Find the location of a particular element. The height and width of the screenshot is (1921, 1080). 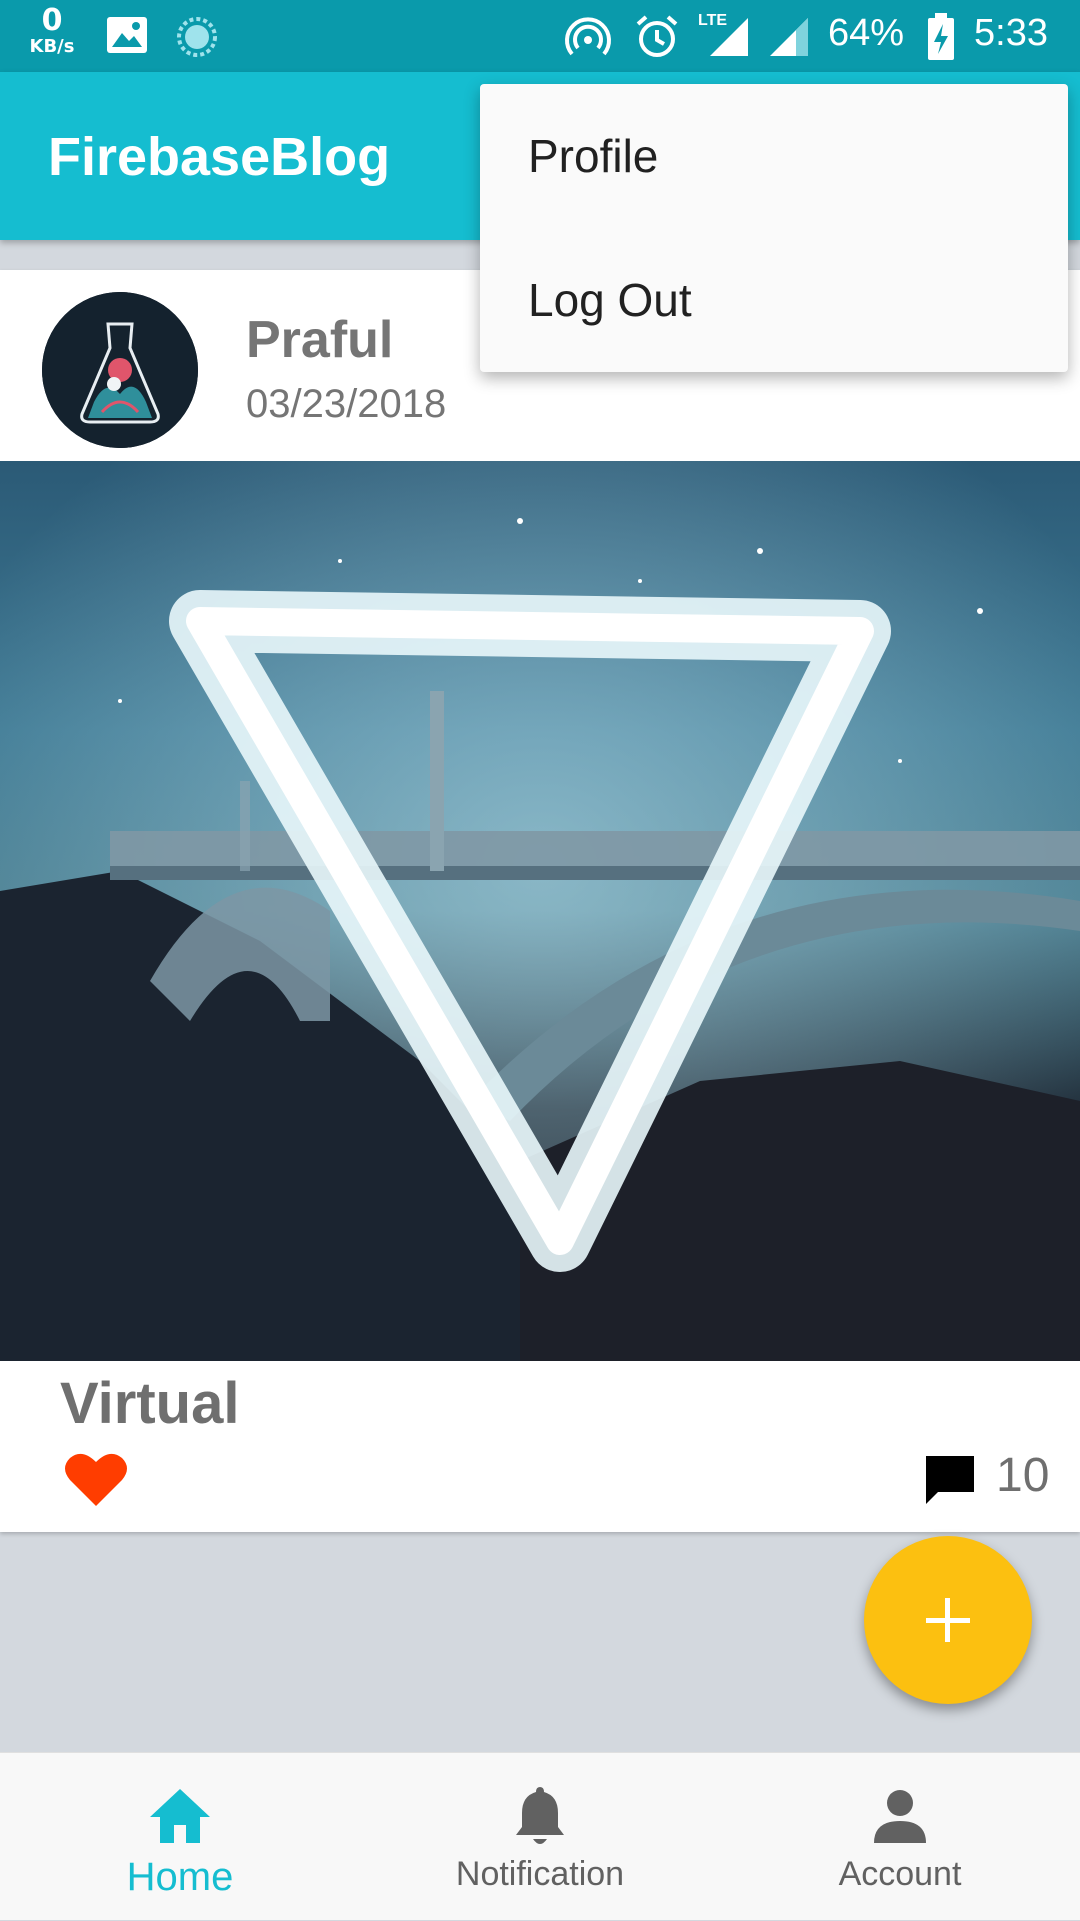

avatar-artwork is located at coordinates (120, 370).